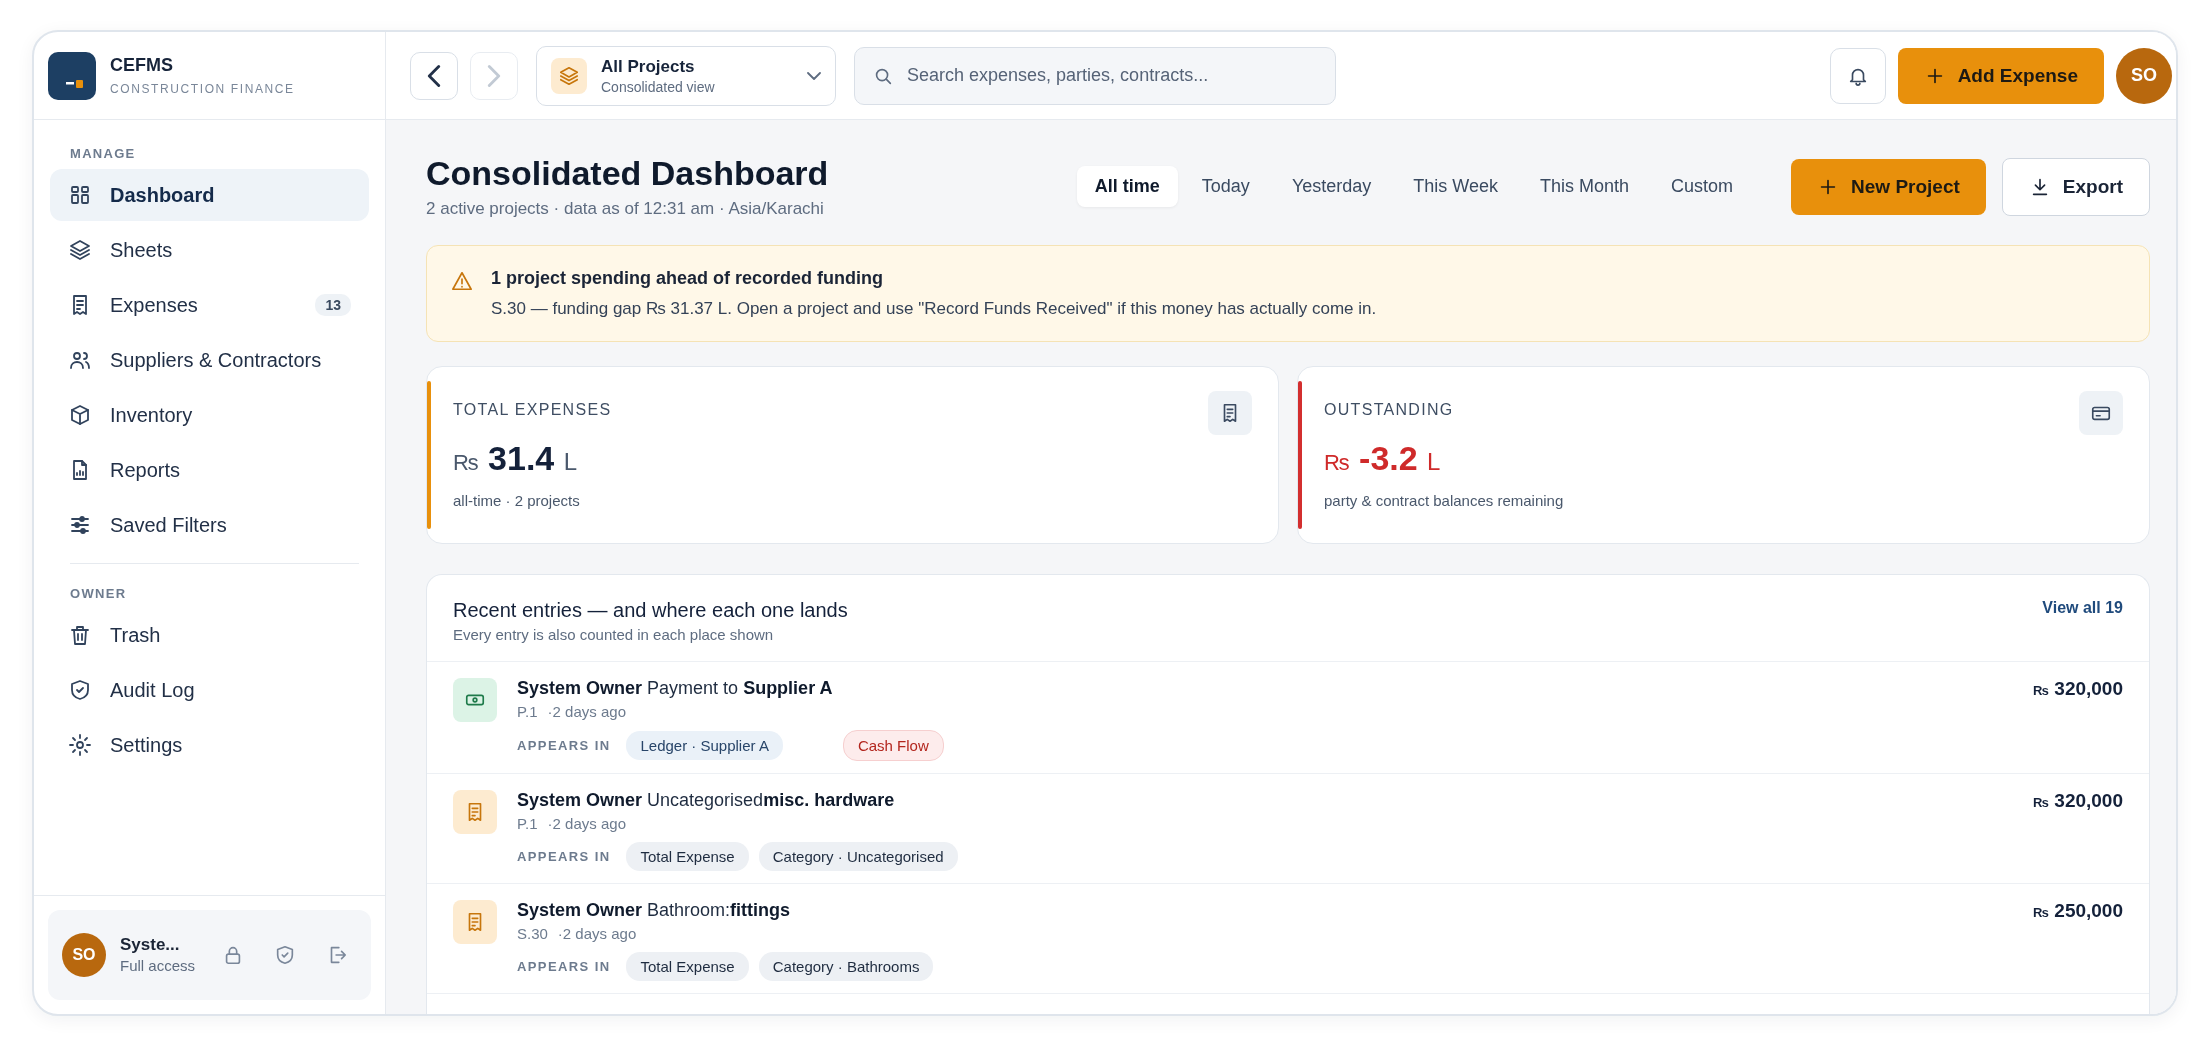 The width and height of the screenshot is (2210, 1056). I want to click on range-tab: All time, so click(1127, 186).